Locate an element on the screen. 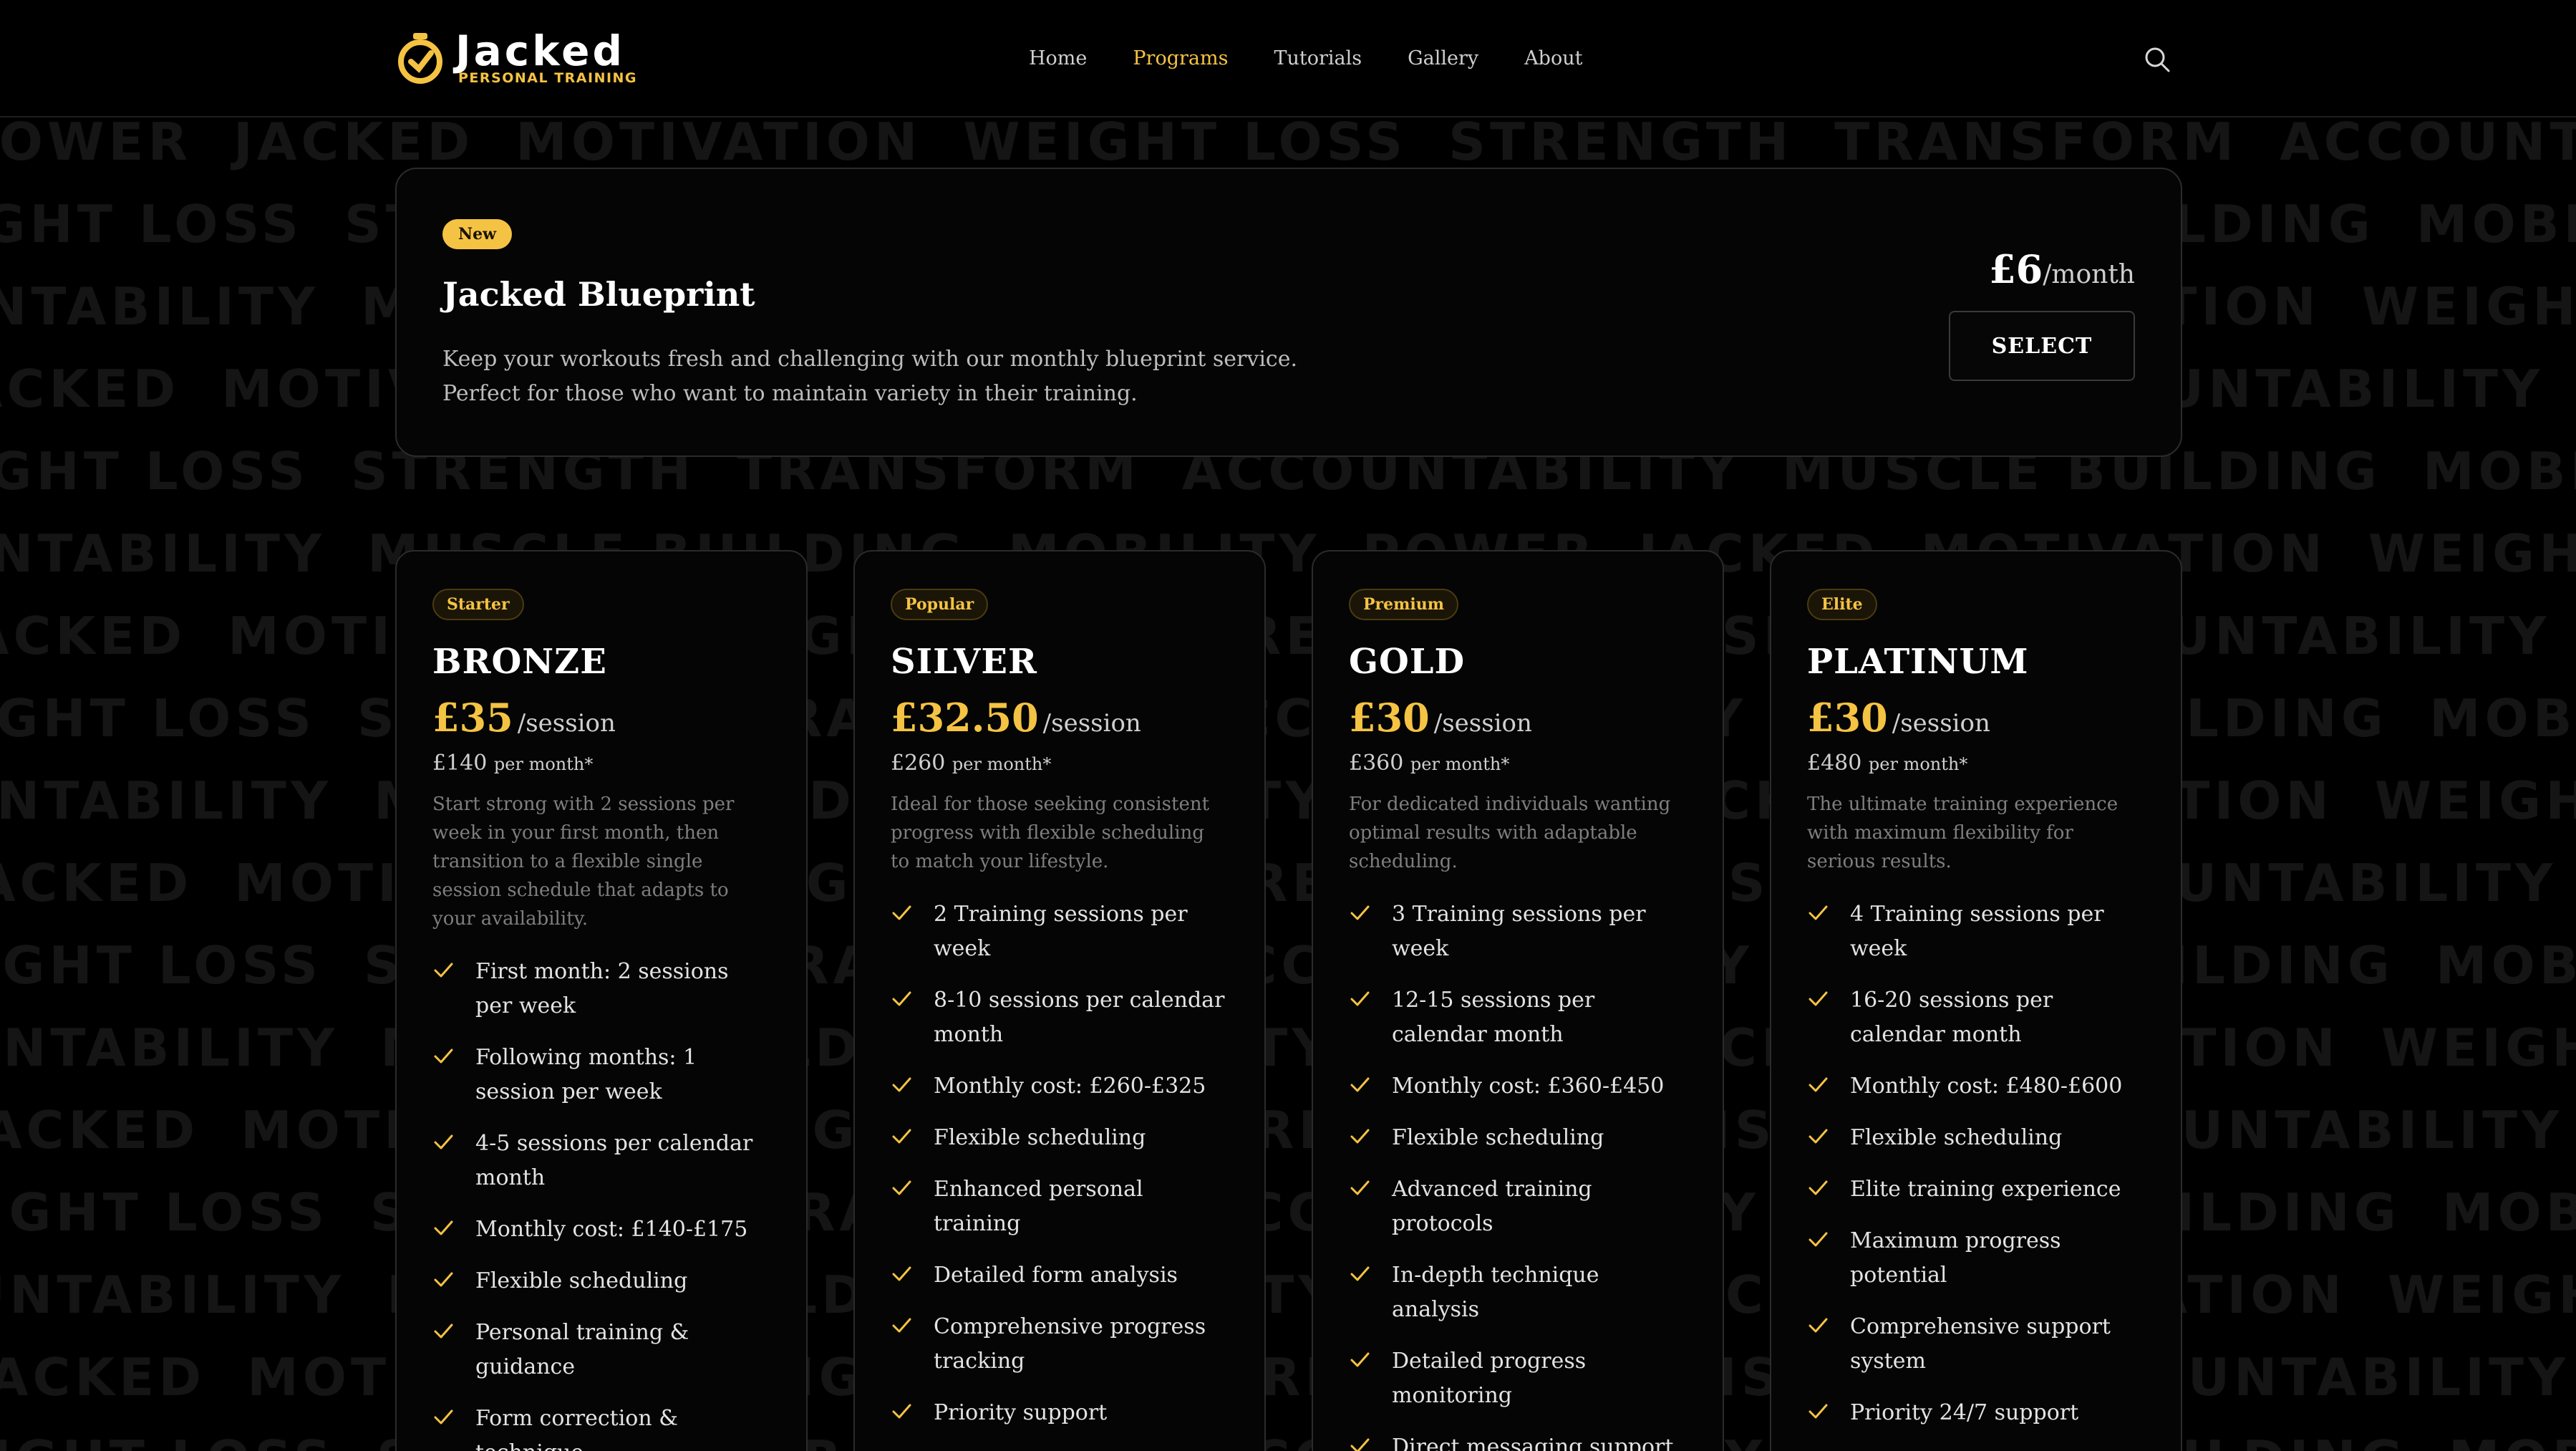  feature-item: Monthly cost: £260-£325 is located at coordinates (1060, 1086).